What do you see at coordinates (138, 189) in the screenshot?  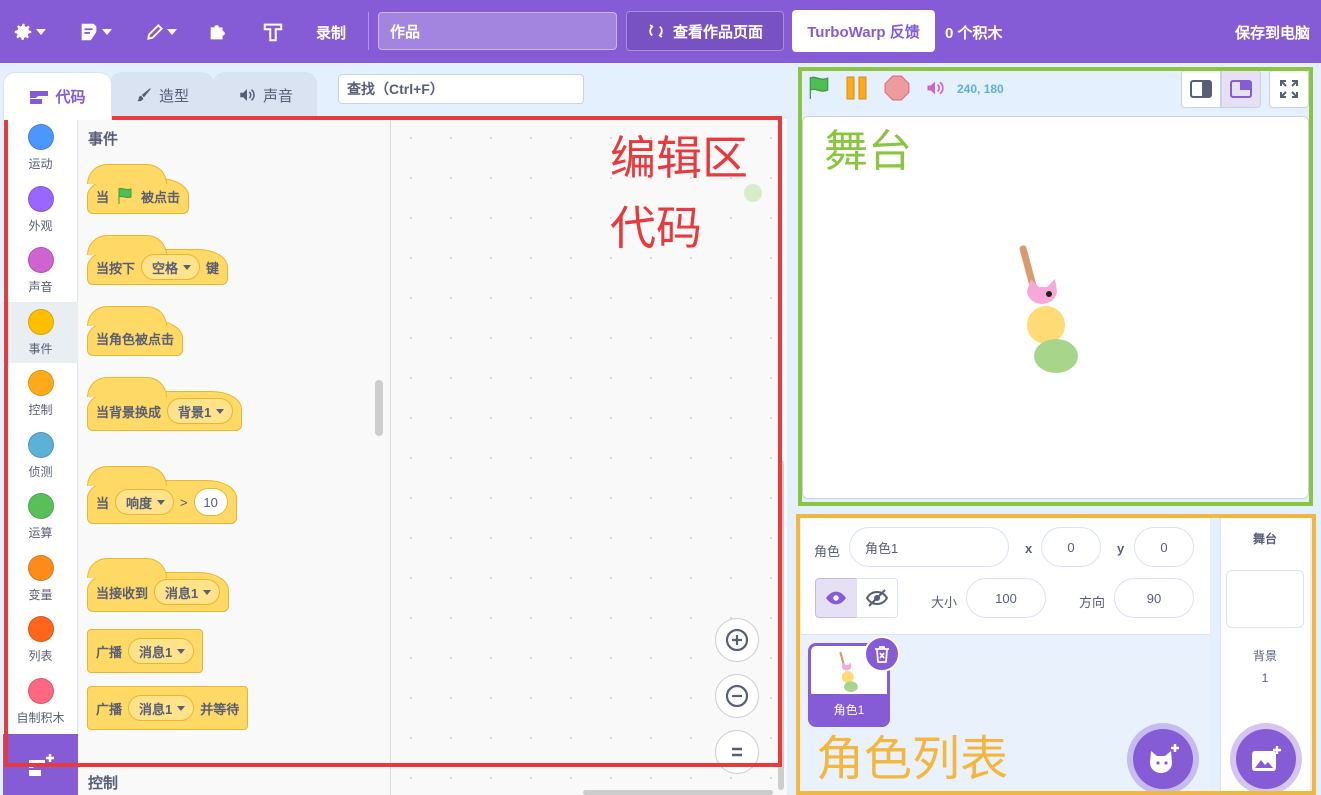 I see `block-when-flag-clicked: 当 被点击` at bounding box center [138, 189].